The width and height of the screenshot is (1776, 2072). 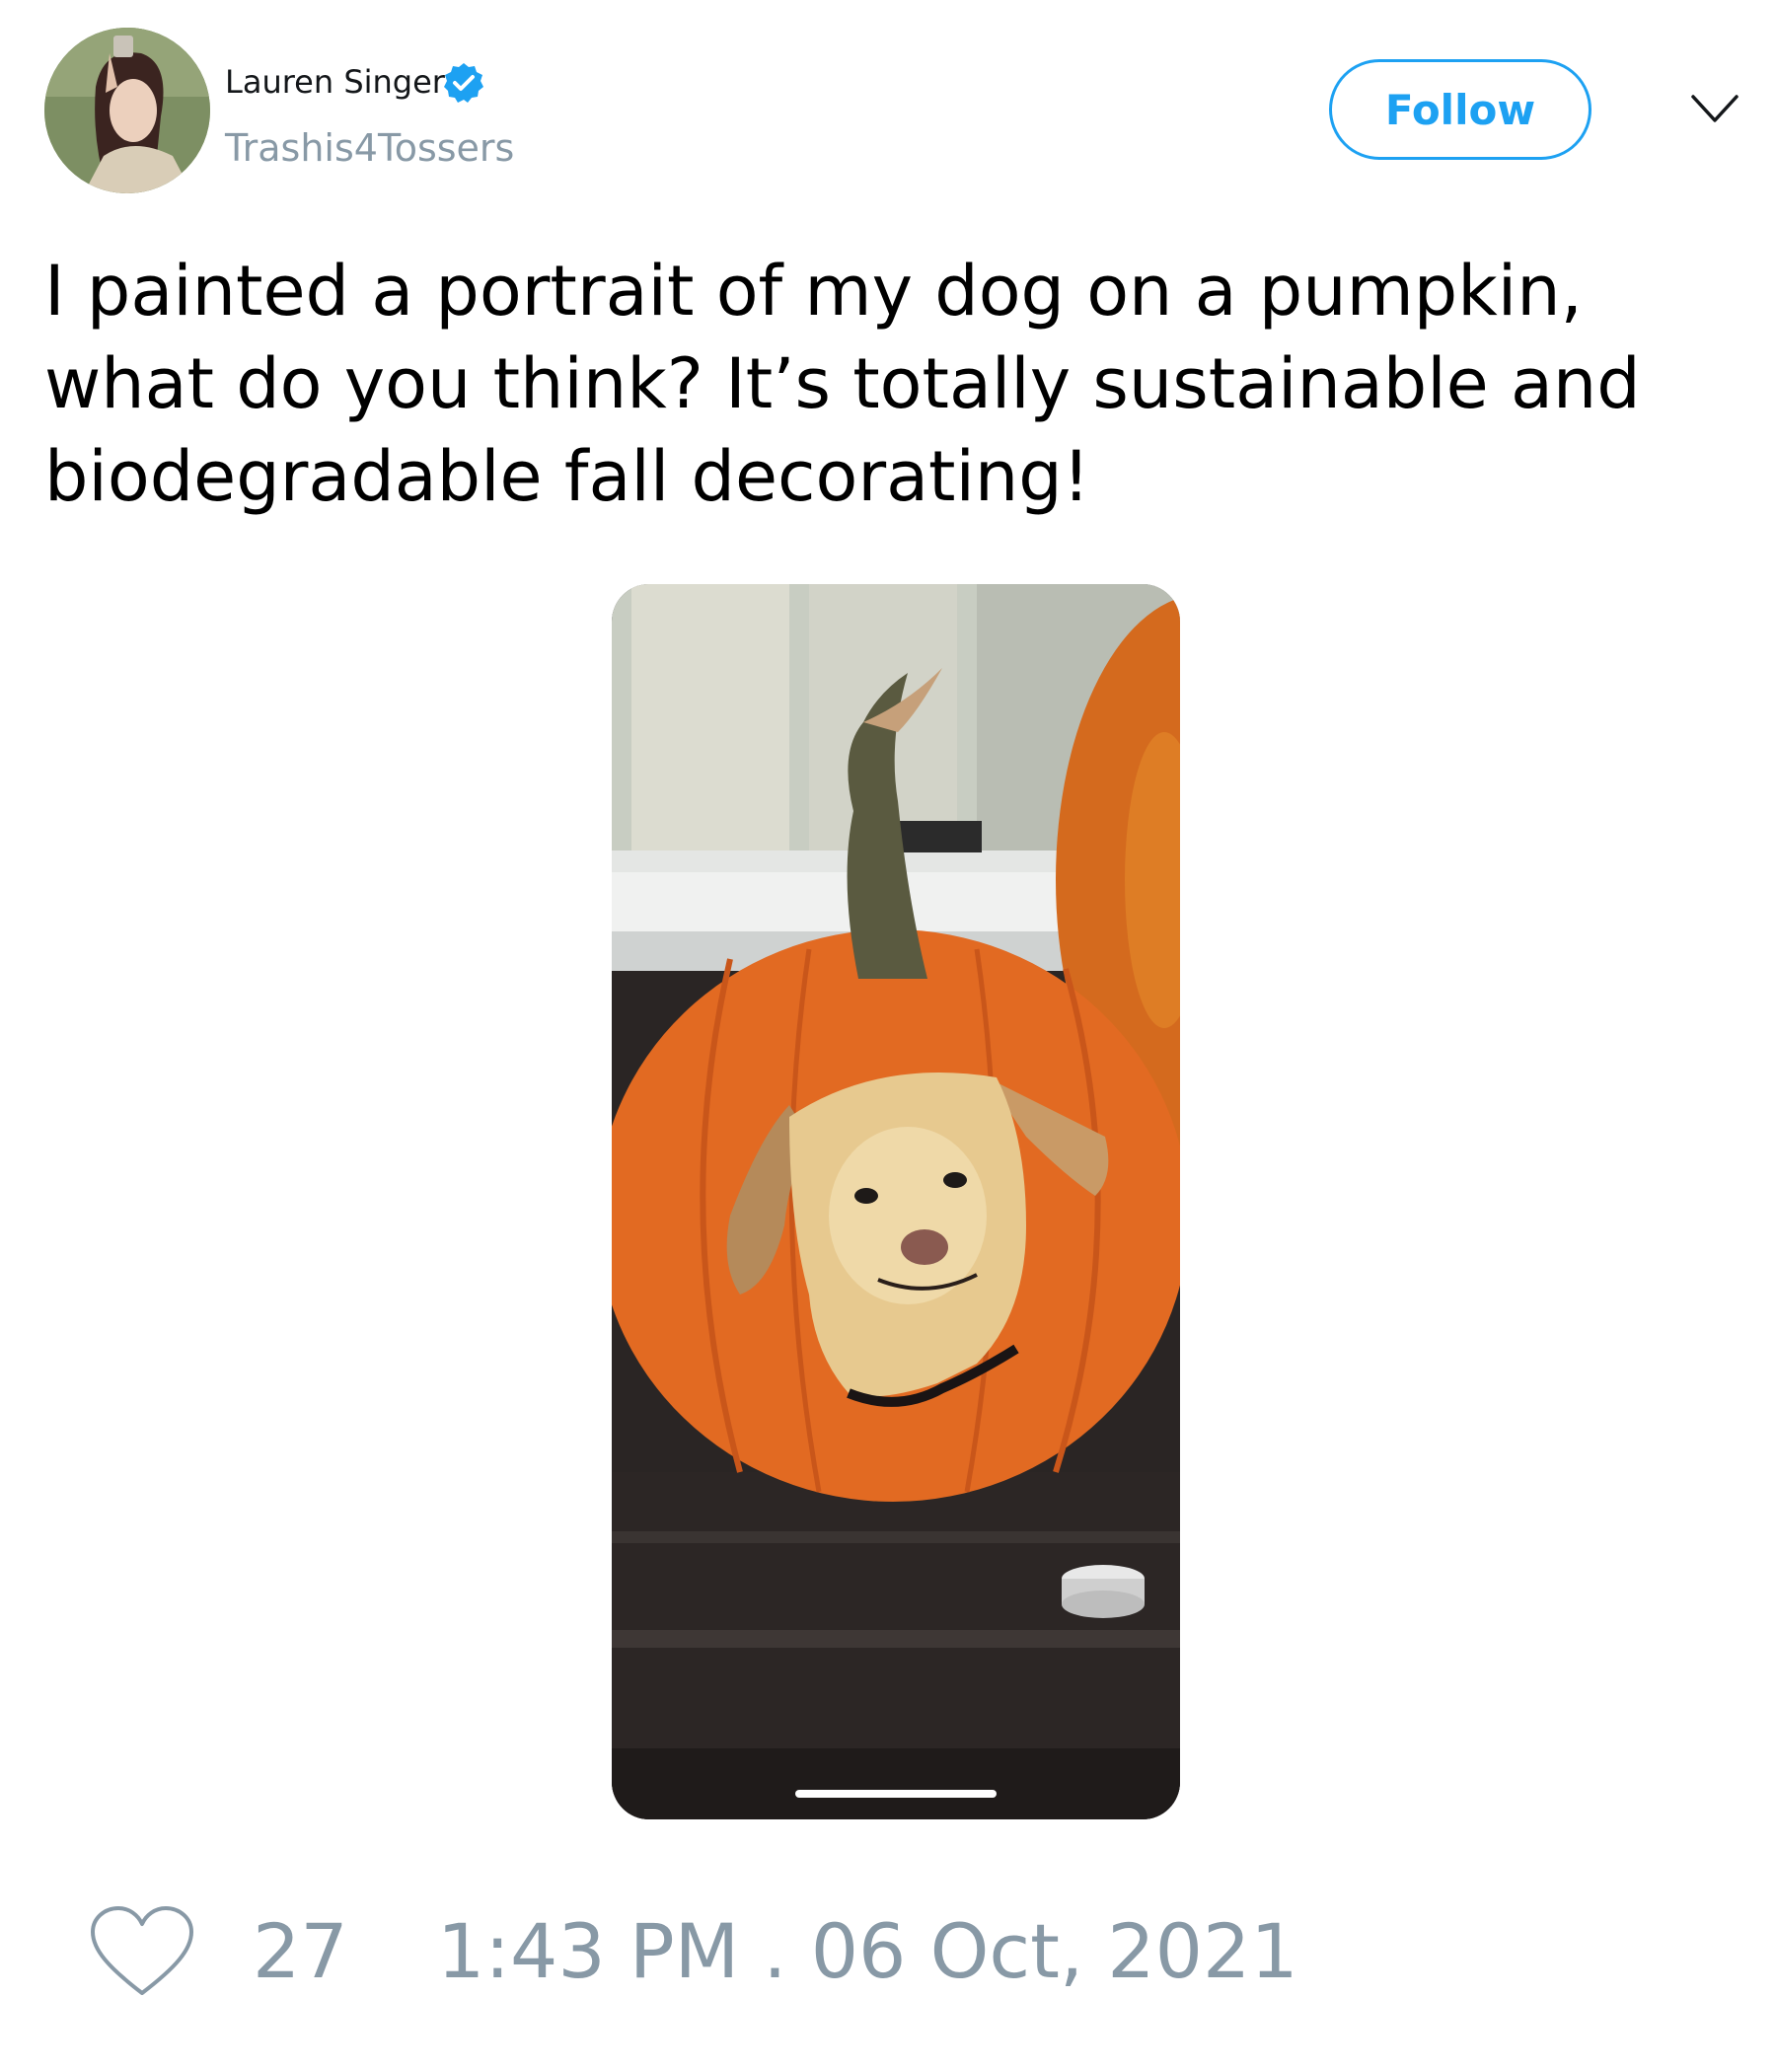 What do you see at coordinates (868, 1952) in the screenshot?
I see `tweet-timestamp: 1:43 PM . 06 Oct, 2021` at bounding box center [868, 1952].